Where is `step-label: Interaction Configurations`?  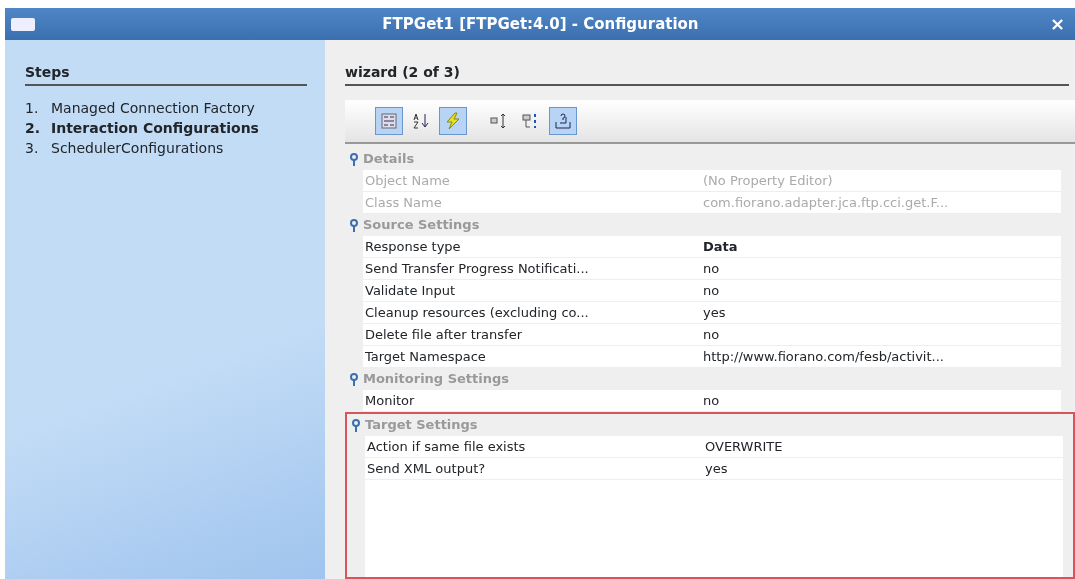 step-label: Interaction Configurations is located at coordinates (155, 128).